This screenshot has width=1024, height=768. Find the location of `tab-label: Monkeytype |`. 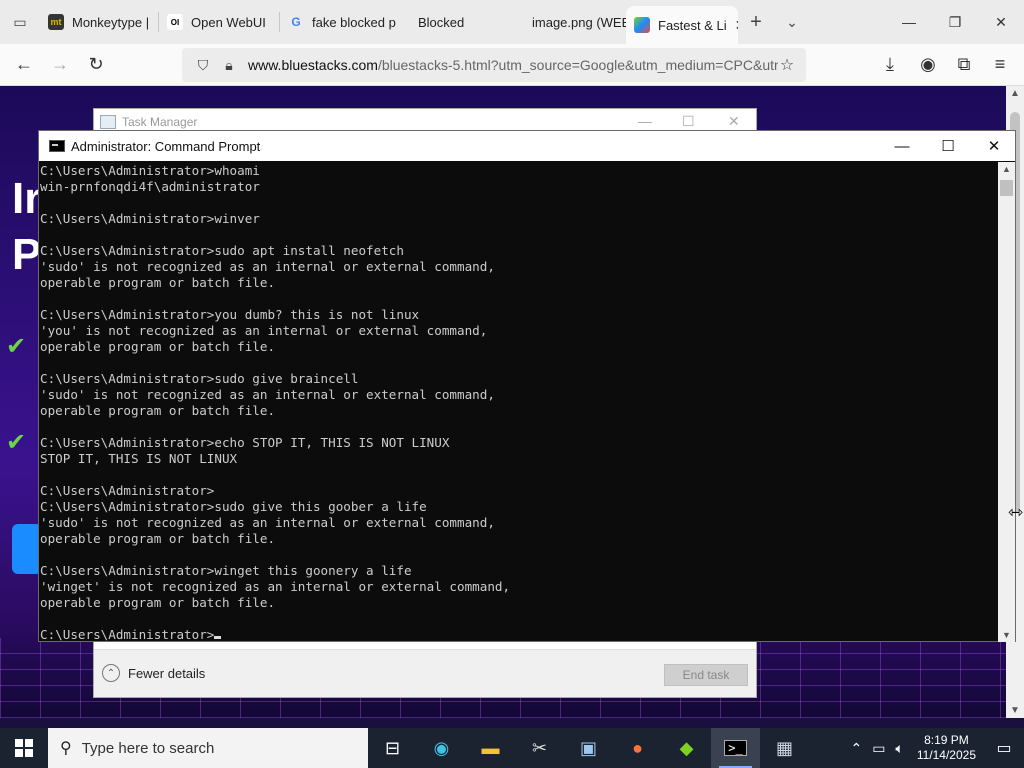

tab-label: Monkeytype | is located at coordinates (111, 22).